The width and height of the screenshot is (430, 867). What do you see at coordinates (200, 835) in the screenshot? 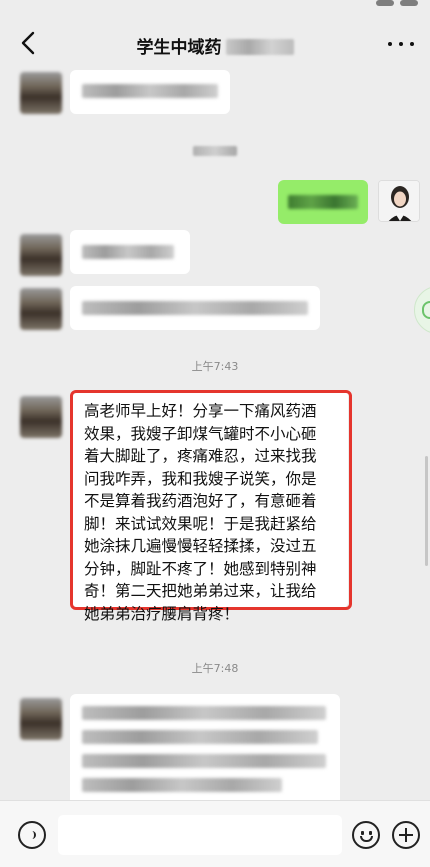
I see `message-input` at bounding box center [200, 835].